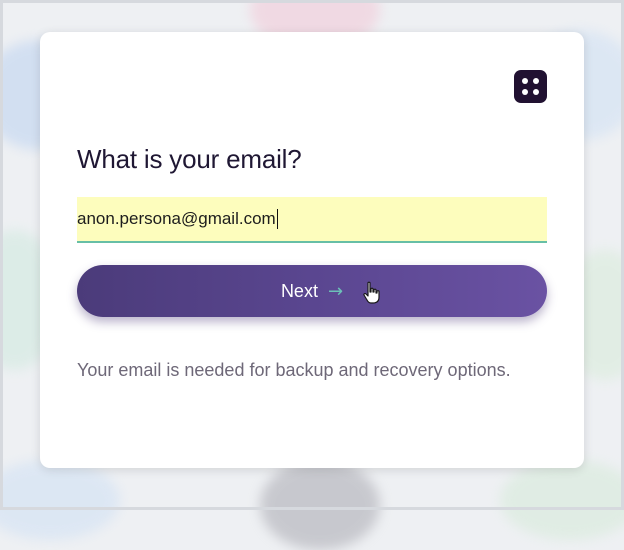  I want to click on hand-pointer-icon, so click(371, 292).